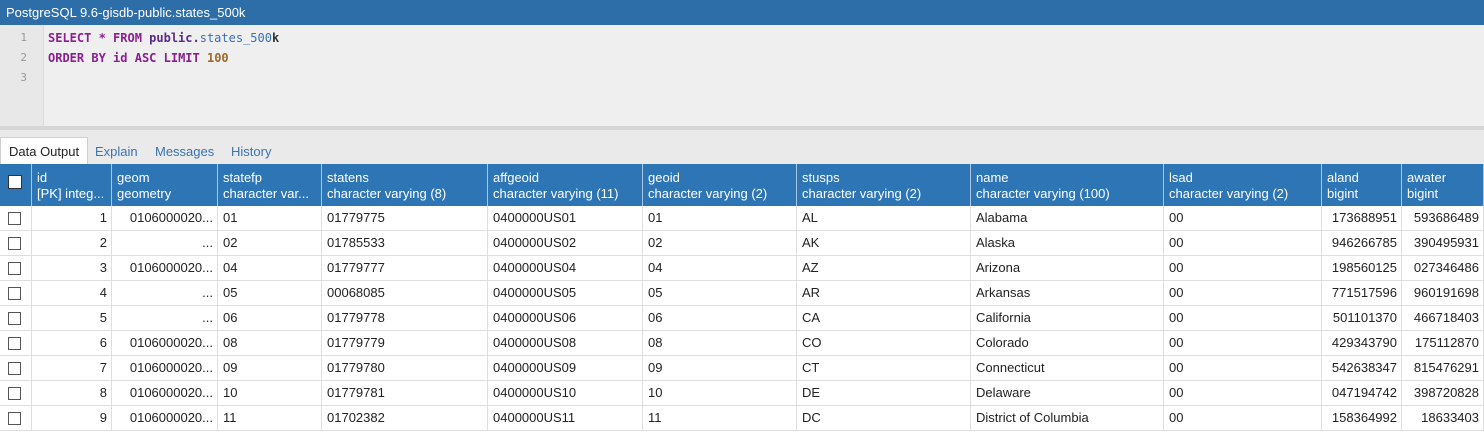  What do you see at coordinates (565, 218) in the screenshot?
I see `cell-affgeoid: 0400000US01` at bounding box center [565, 218].